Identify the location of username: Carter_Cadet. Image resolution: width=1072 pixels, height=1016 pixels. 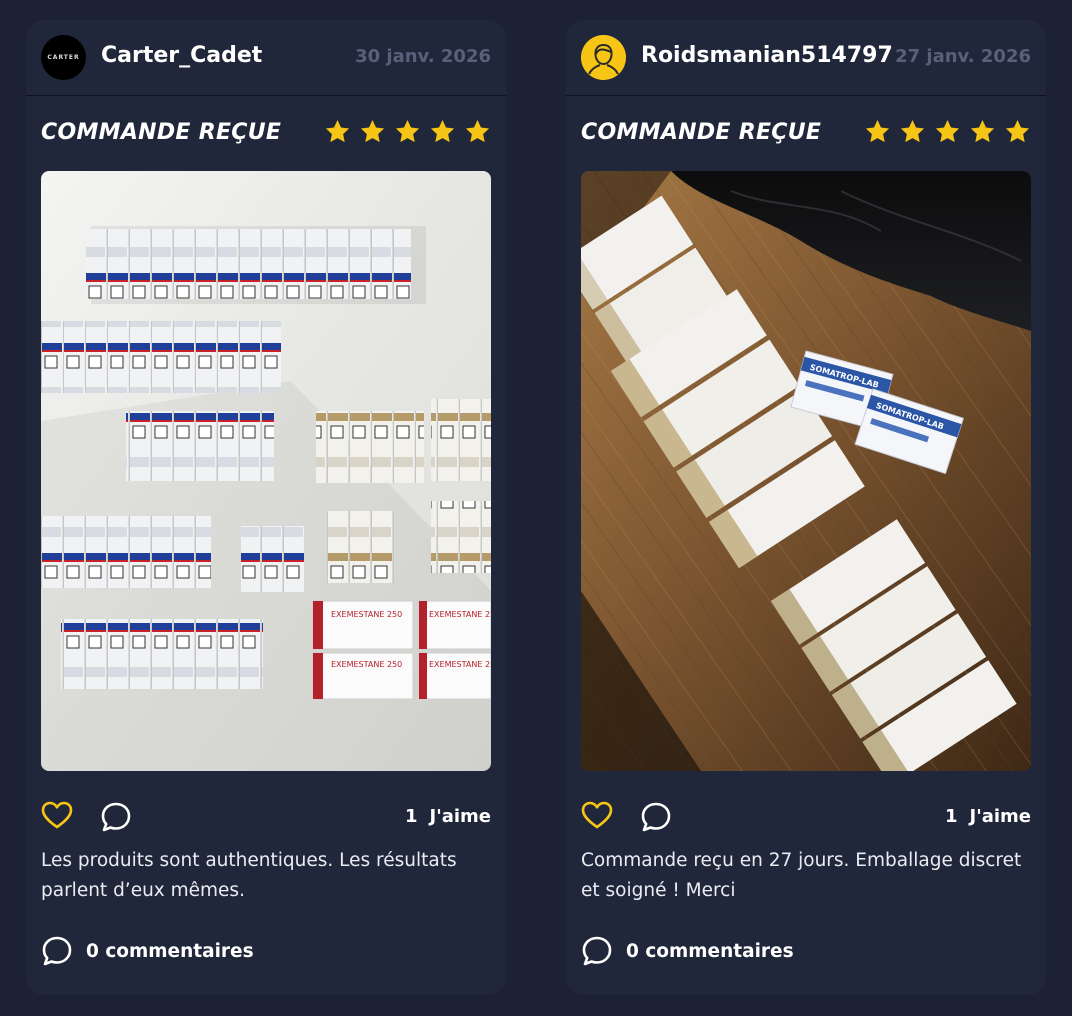
(181, 55).